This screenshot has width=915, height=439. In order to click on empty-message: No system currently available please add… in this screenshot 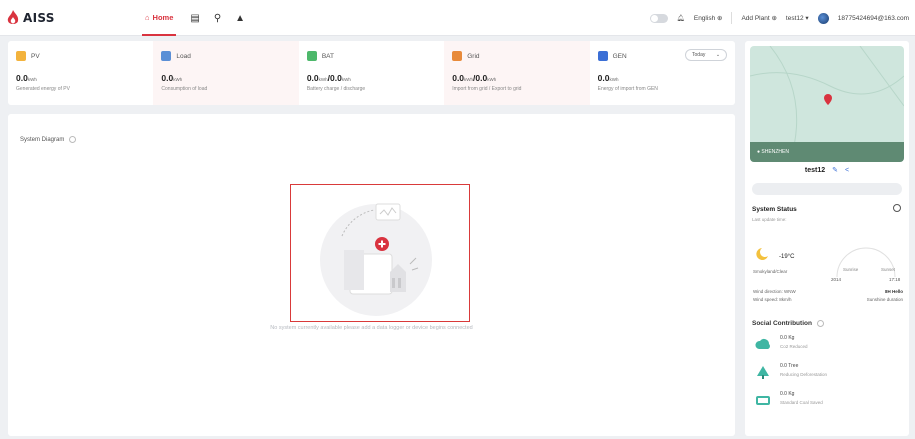, I will do `click(371, 328)`.